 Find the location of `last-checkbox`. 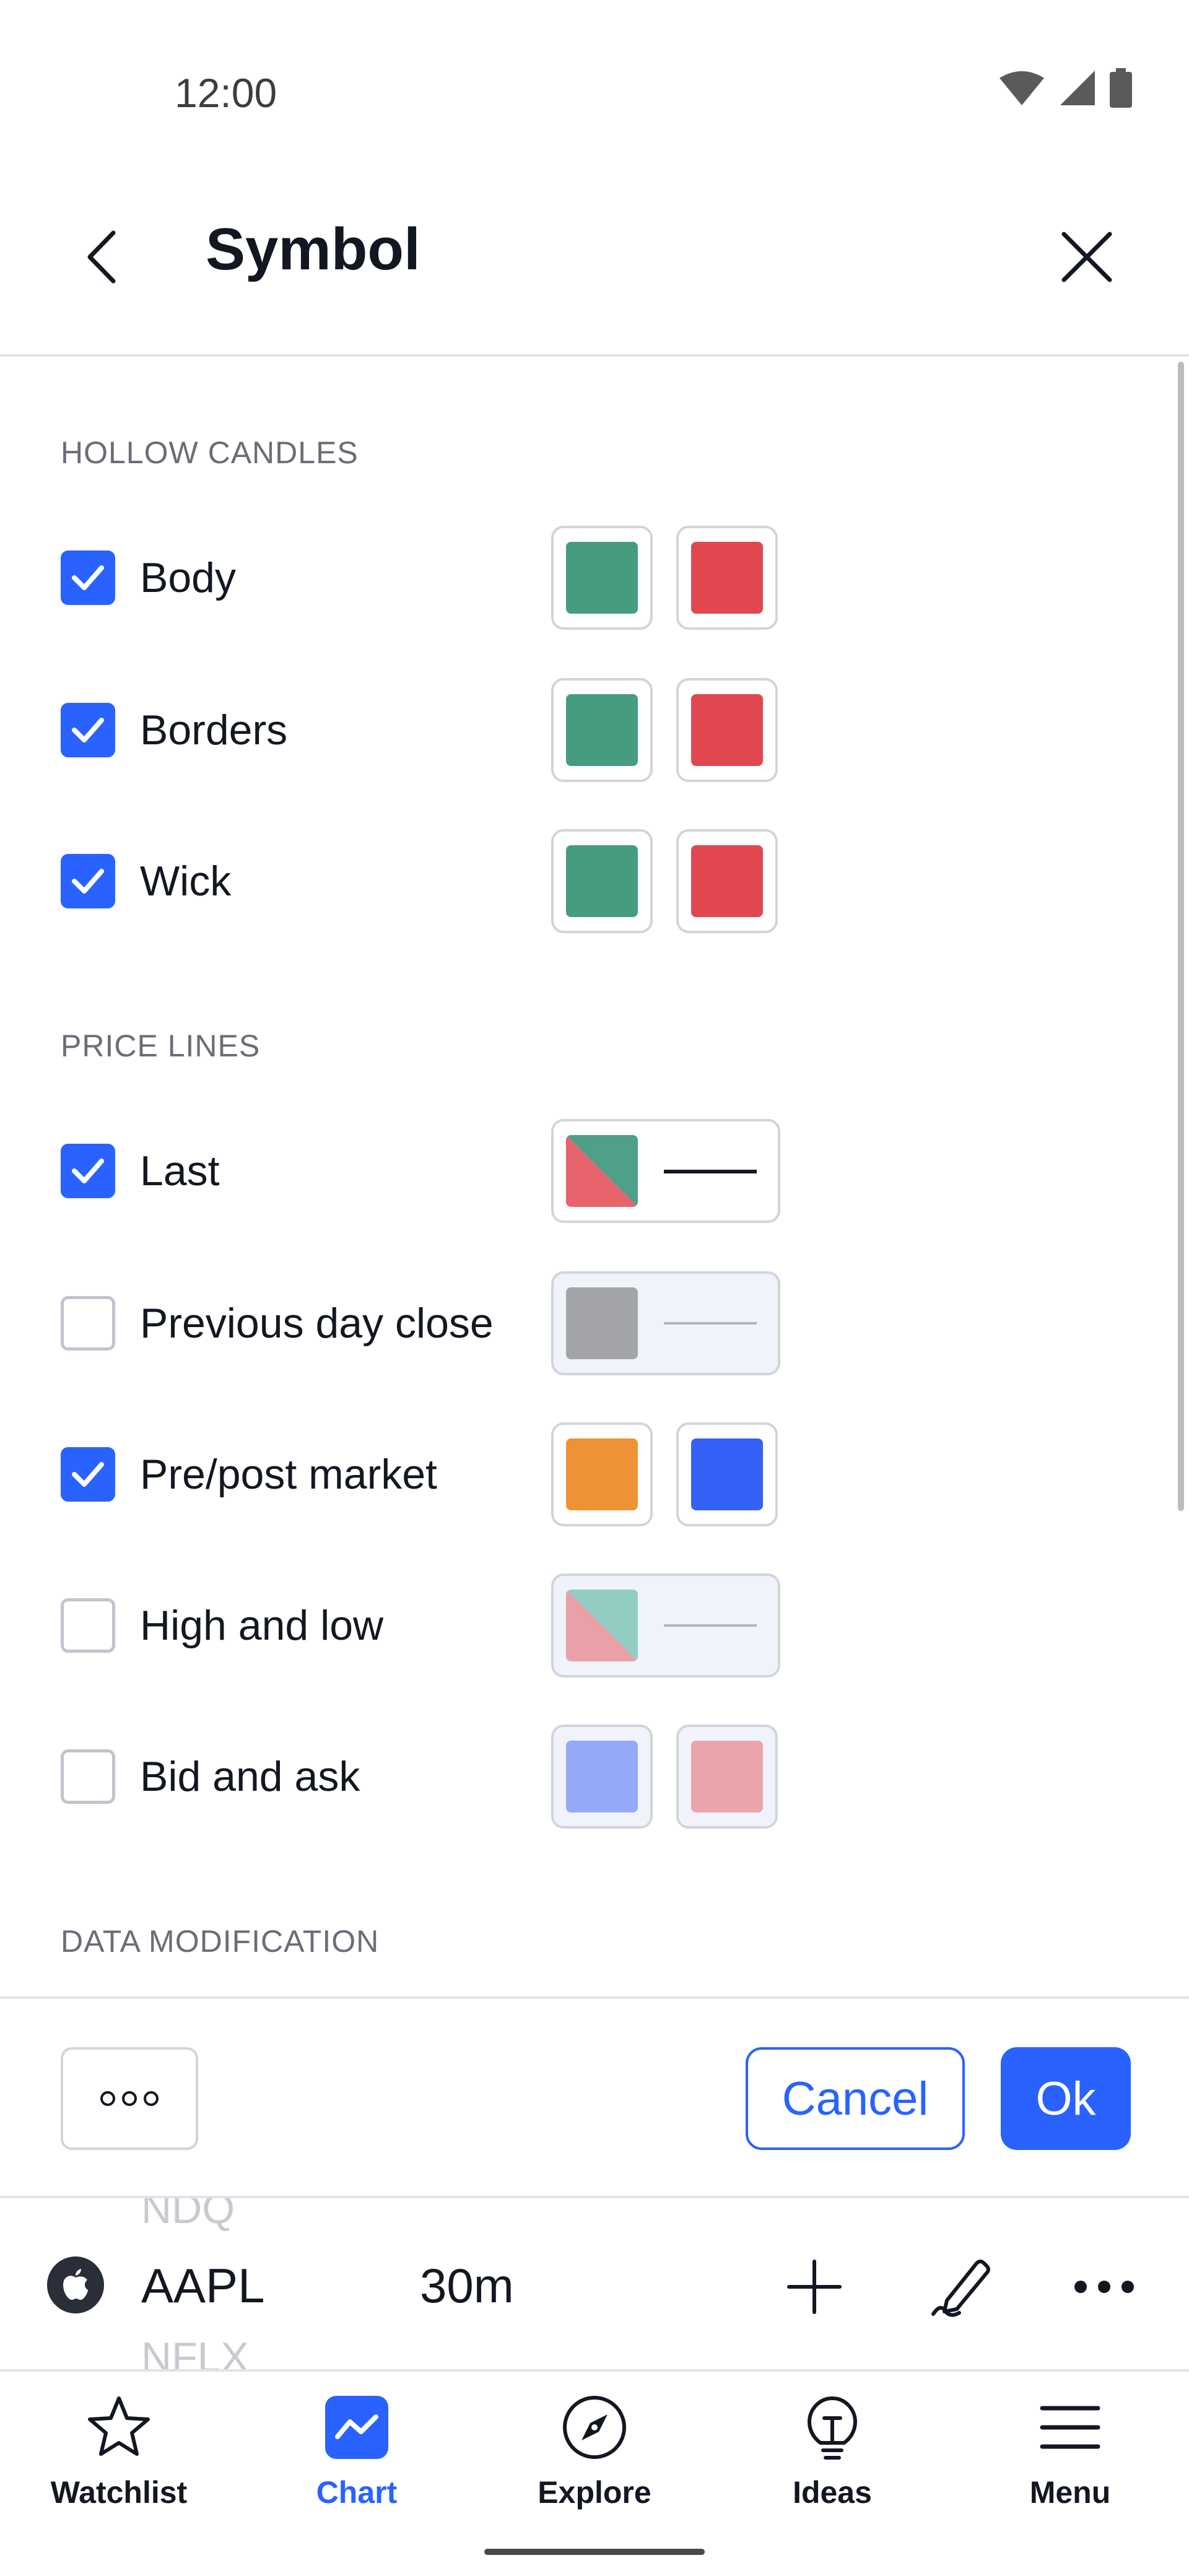

last-checkbox is located at coordinates (88, 1171).